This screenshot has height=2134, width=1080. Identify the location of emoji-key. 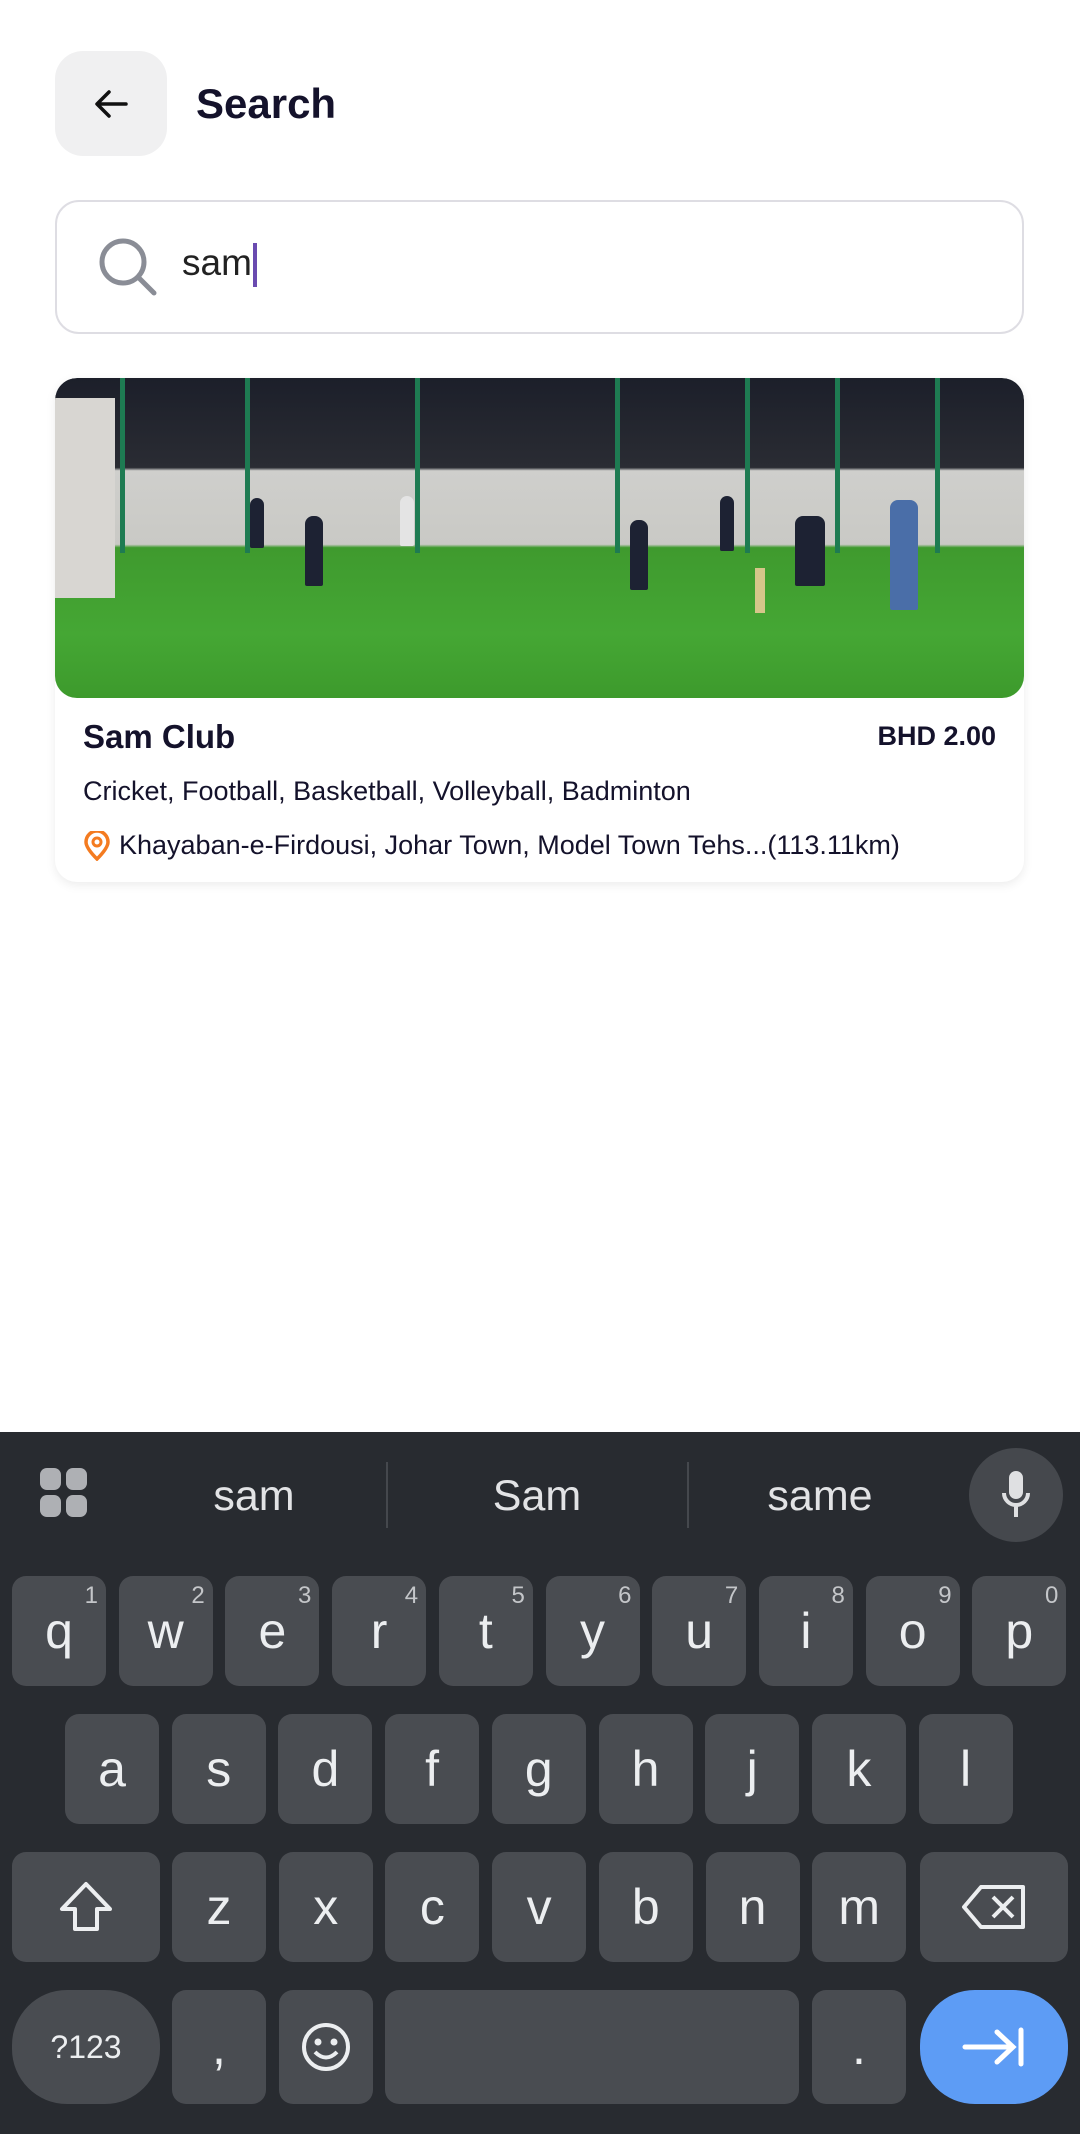
(326, 2047).